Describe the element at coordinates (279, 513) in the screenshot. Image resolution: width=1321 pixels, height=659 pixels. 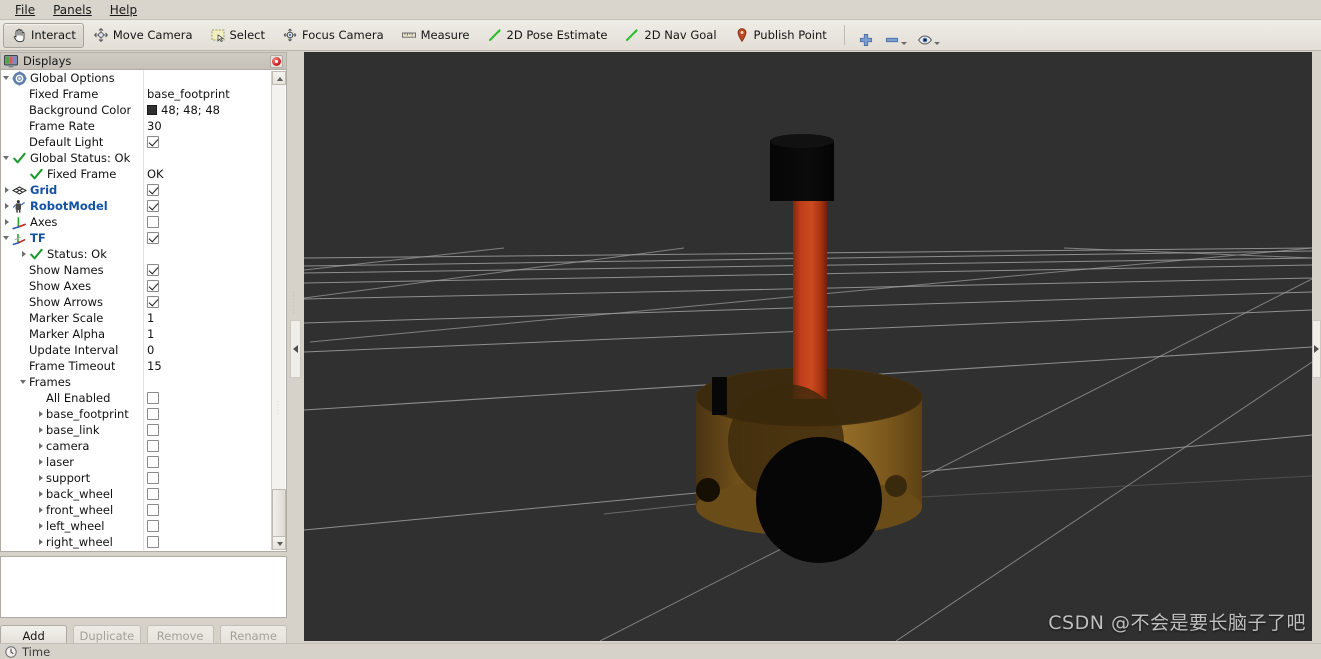
I see `scrollbar-thumb` at that location.